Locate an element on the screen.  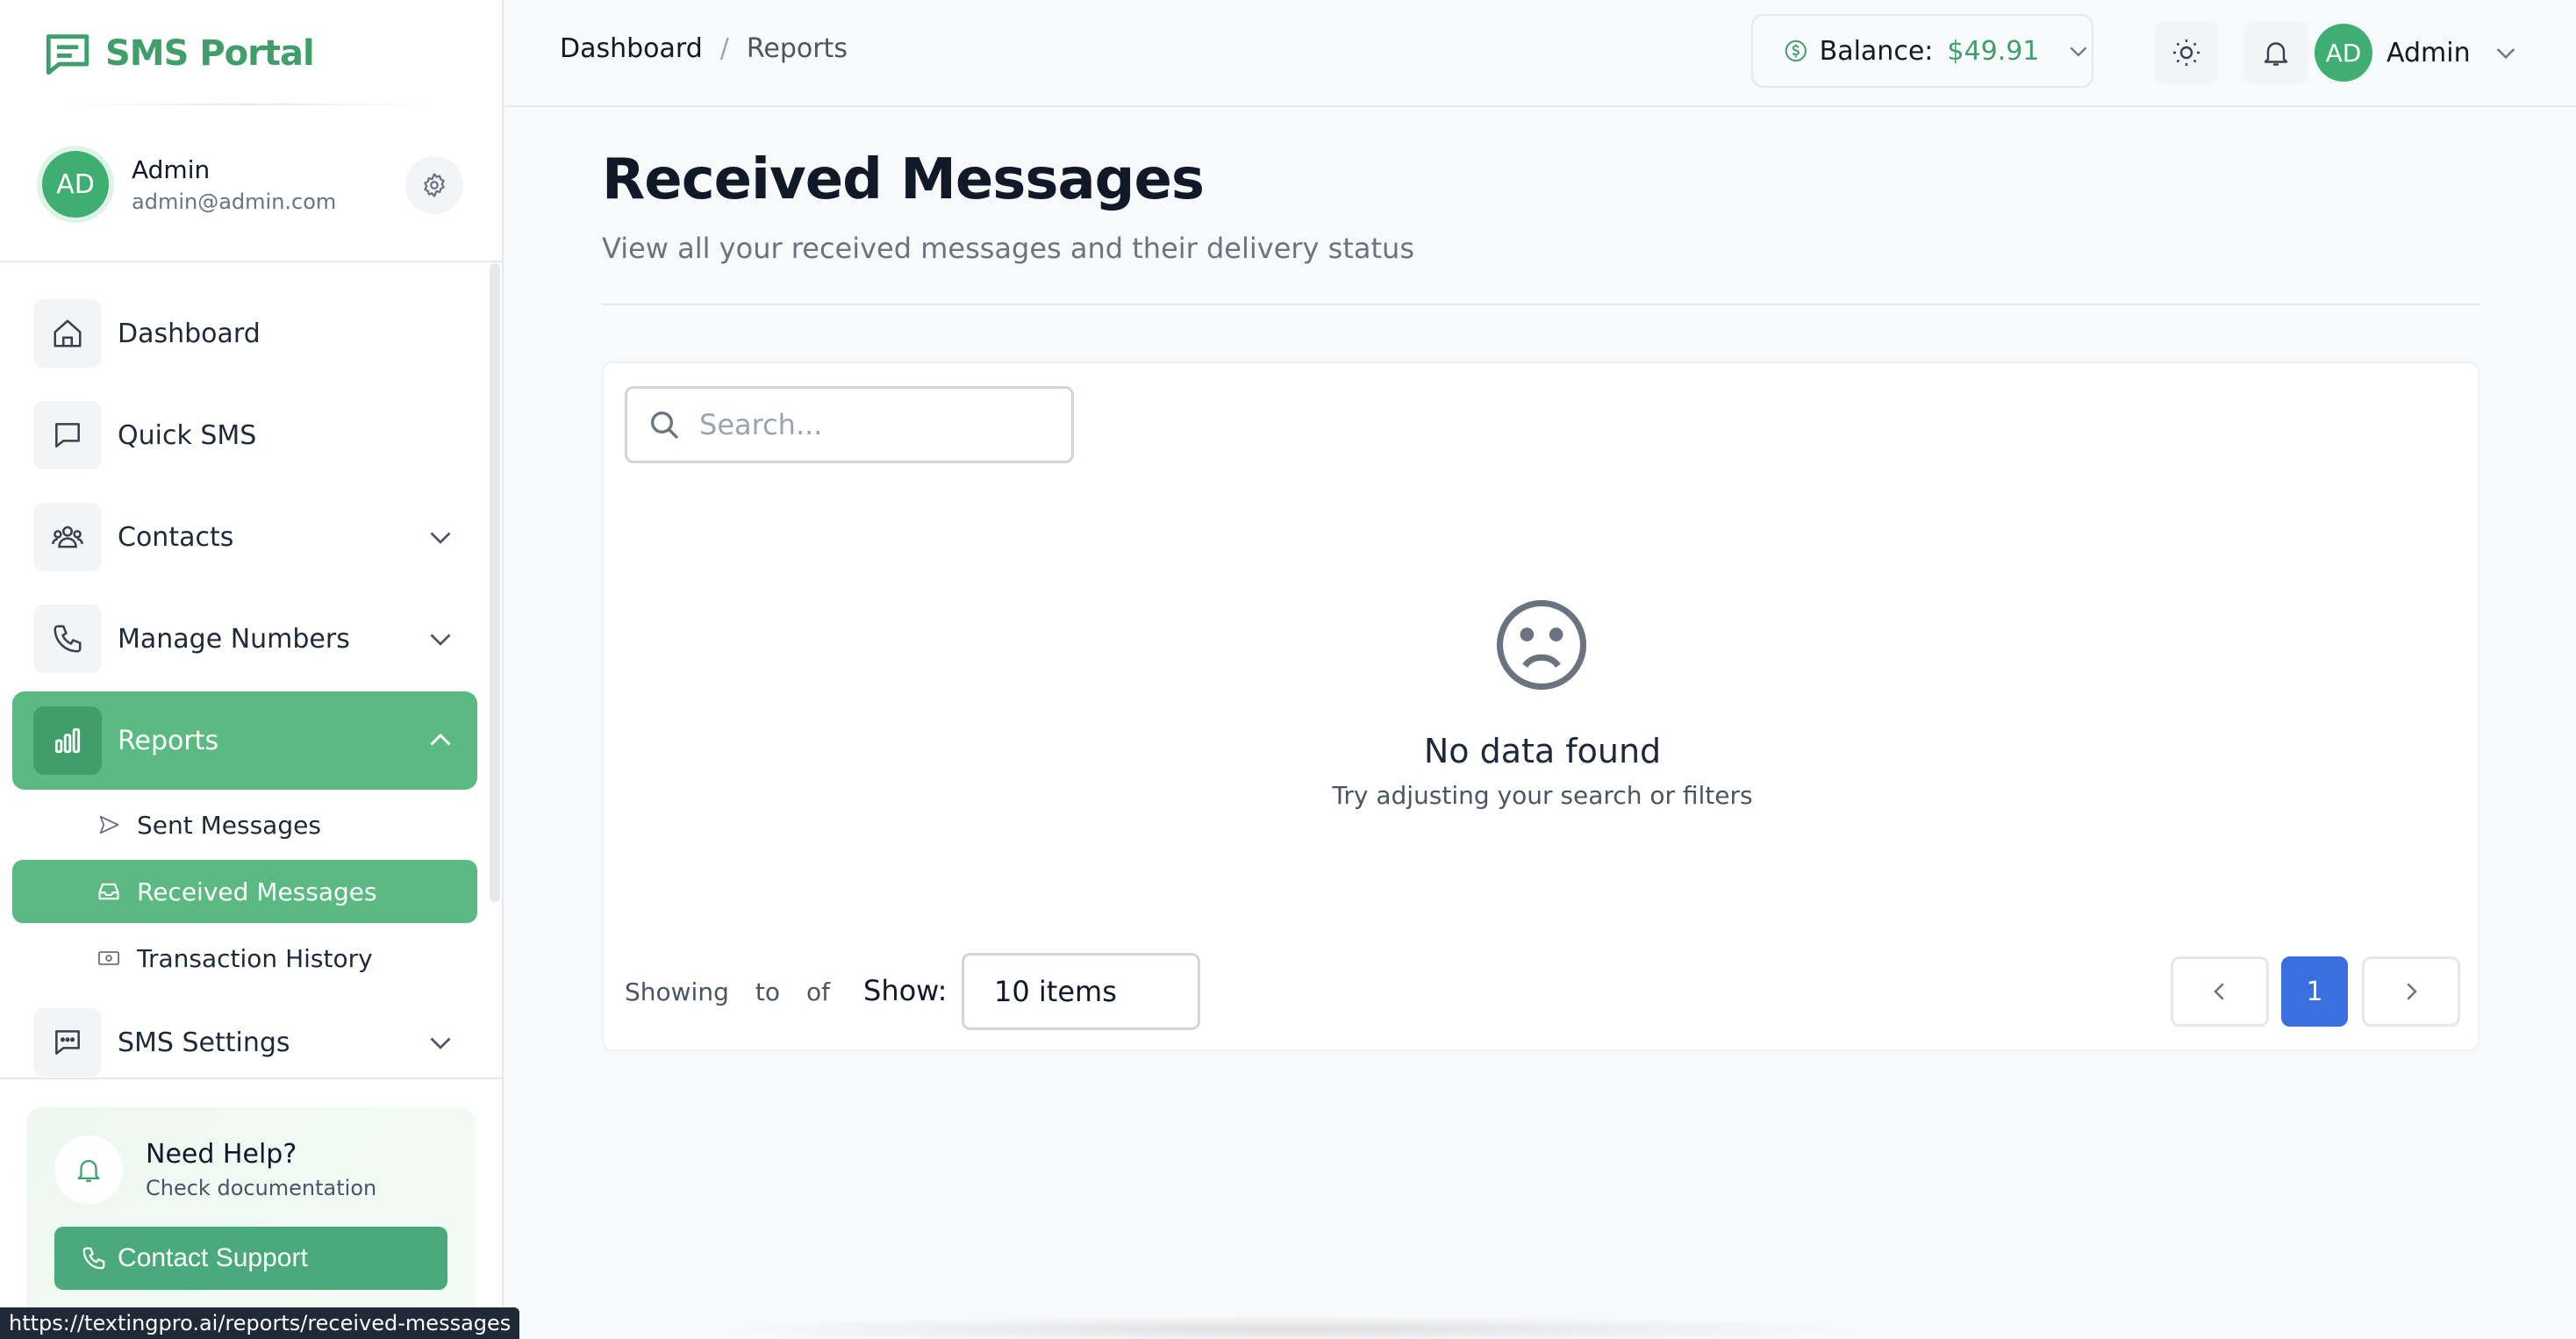
inbox-icon is located at coordinates (108, 891).